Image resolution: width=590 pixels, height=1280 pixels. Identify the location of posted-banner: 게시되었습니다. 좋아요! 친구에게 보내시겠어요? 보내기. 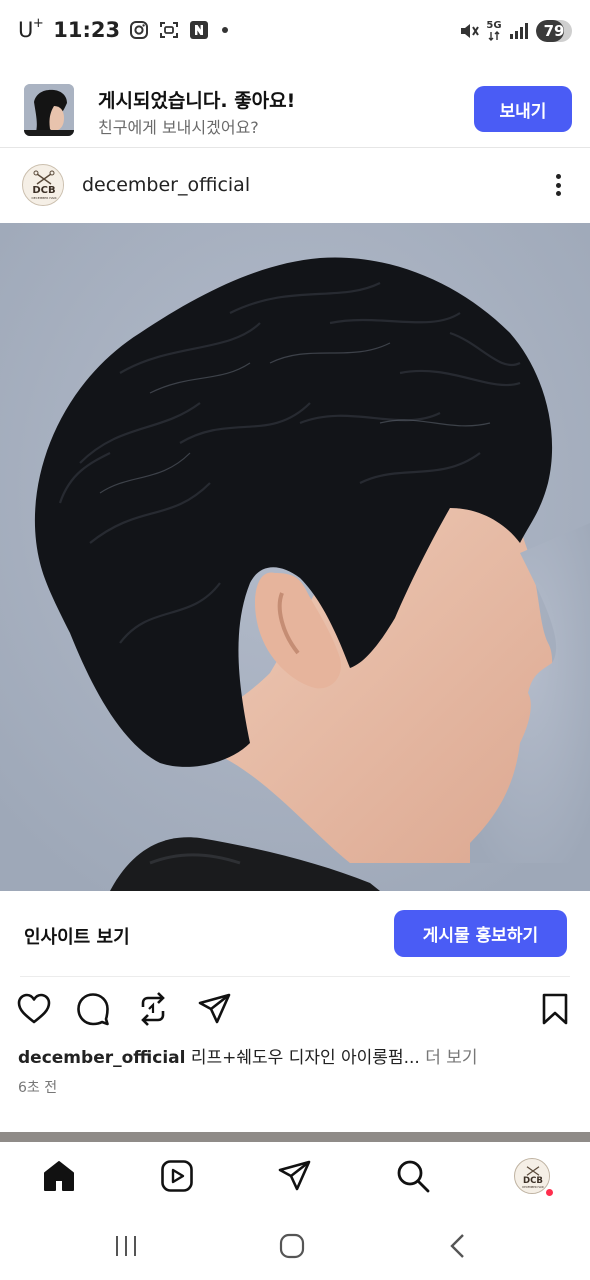
(295, 114).